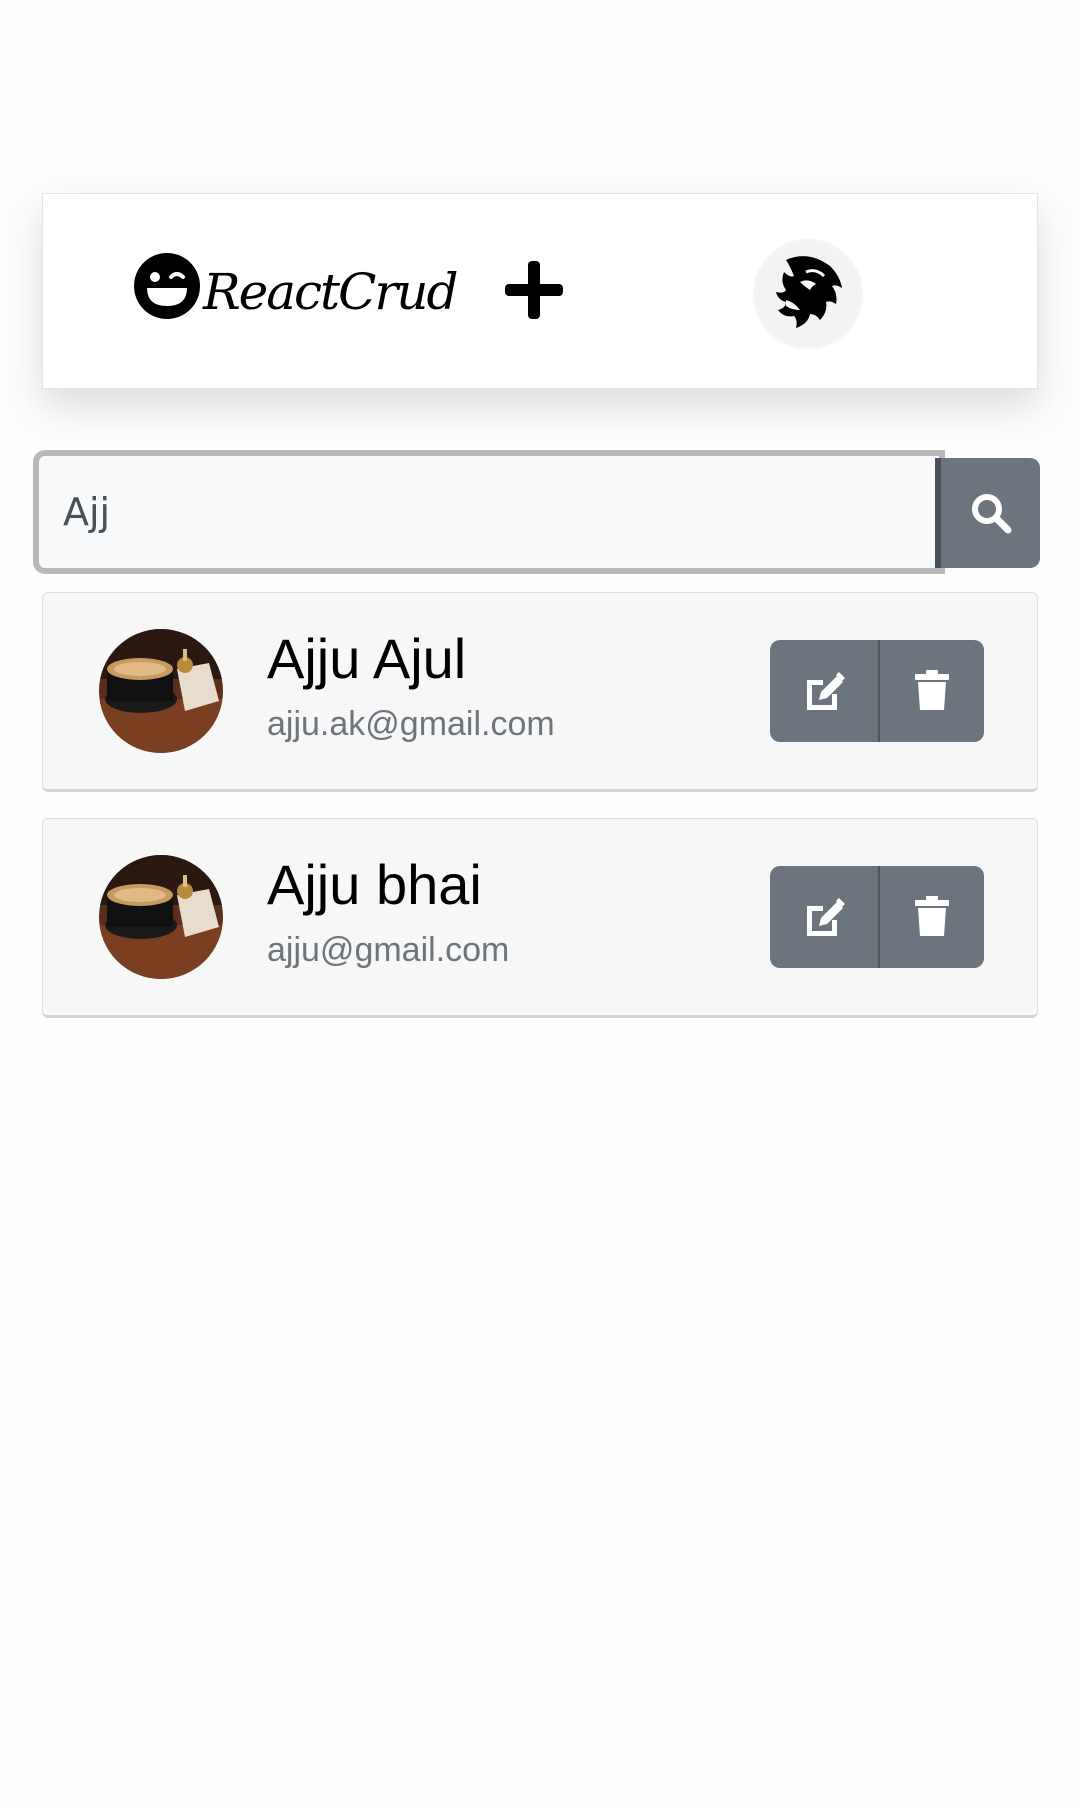  What do you see at coordinates (331, 292) in the screenshot?
I see `brand-text: ReactCrud` at bounding box center [331, 292].